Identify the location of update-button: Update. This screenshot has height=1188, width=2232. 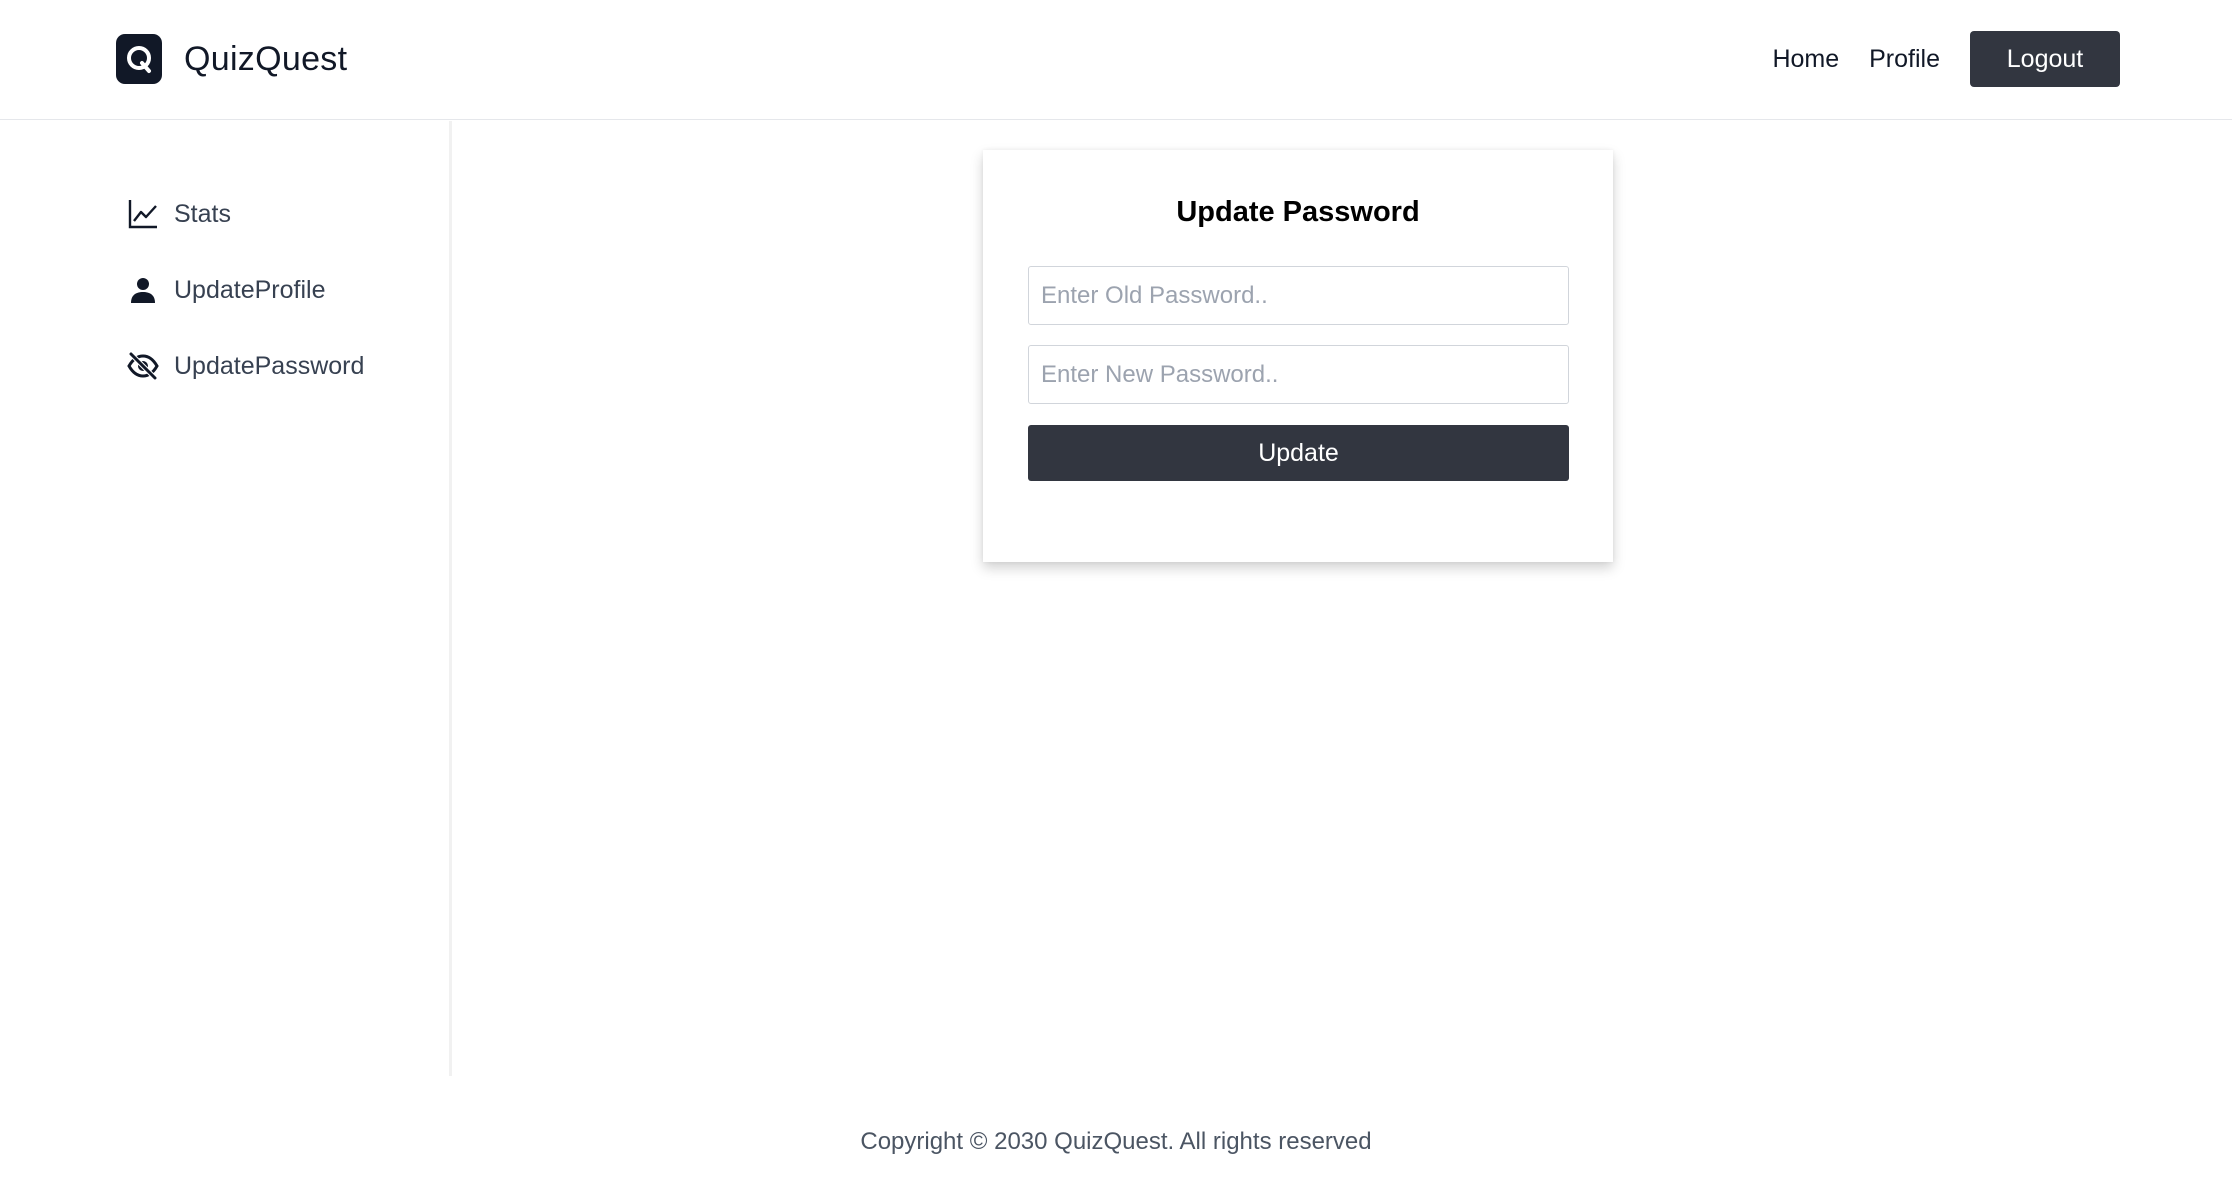
(1298, 453).